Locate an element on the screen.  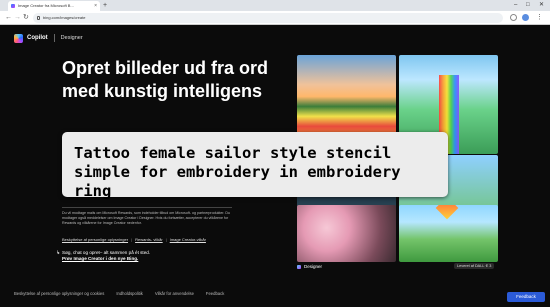
gallery-image-cherry-blossom is located at coordinates (346, 233).